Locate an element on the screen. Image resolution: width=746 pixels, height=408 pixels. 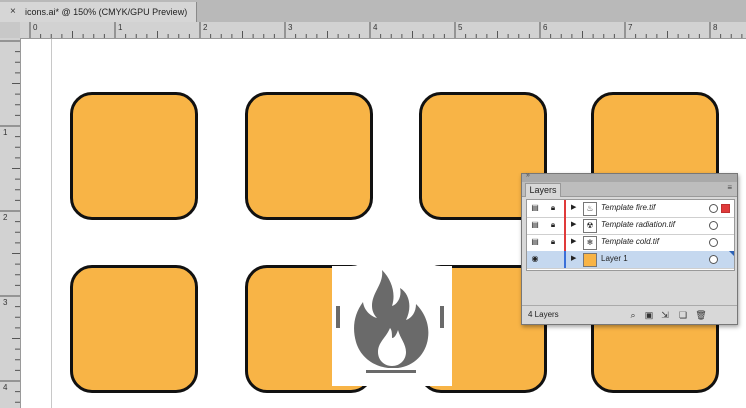
locate-object-icon: ⌕ is located at coordinates (633, 315).